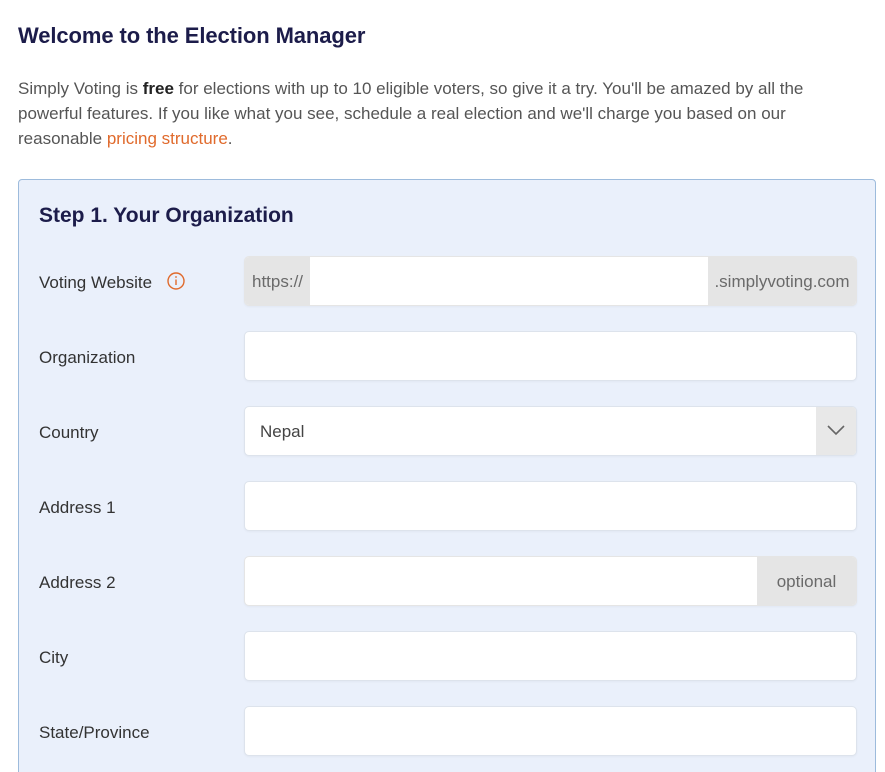 Image resolution: width=885 pixels, height=772 pixels. Describe the element at coordinates (501, 581) in the screenshot. I see `address2-input` at that location.